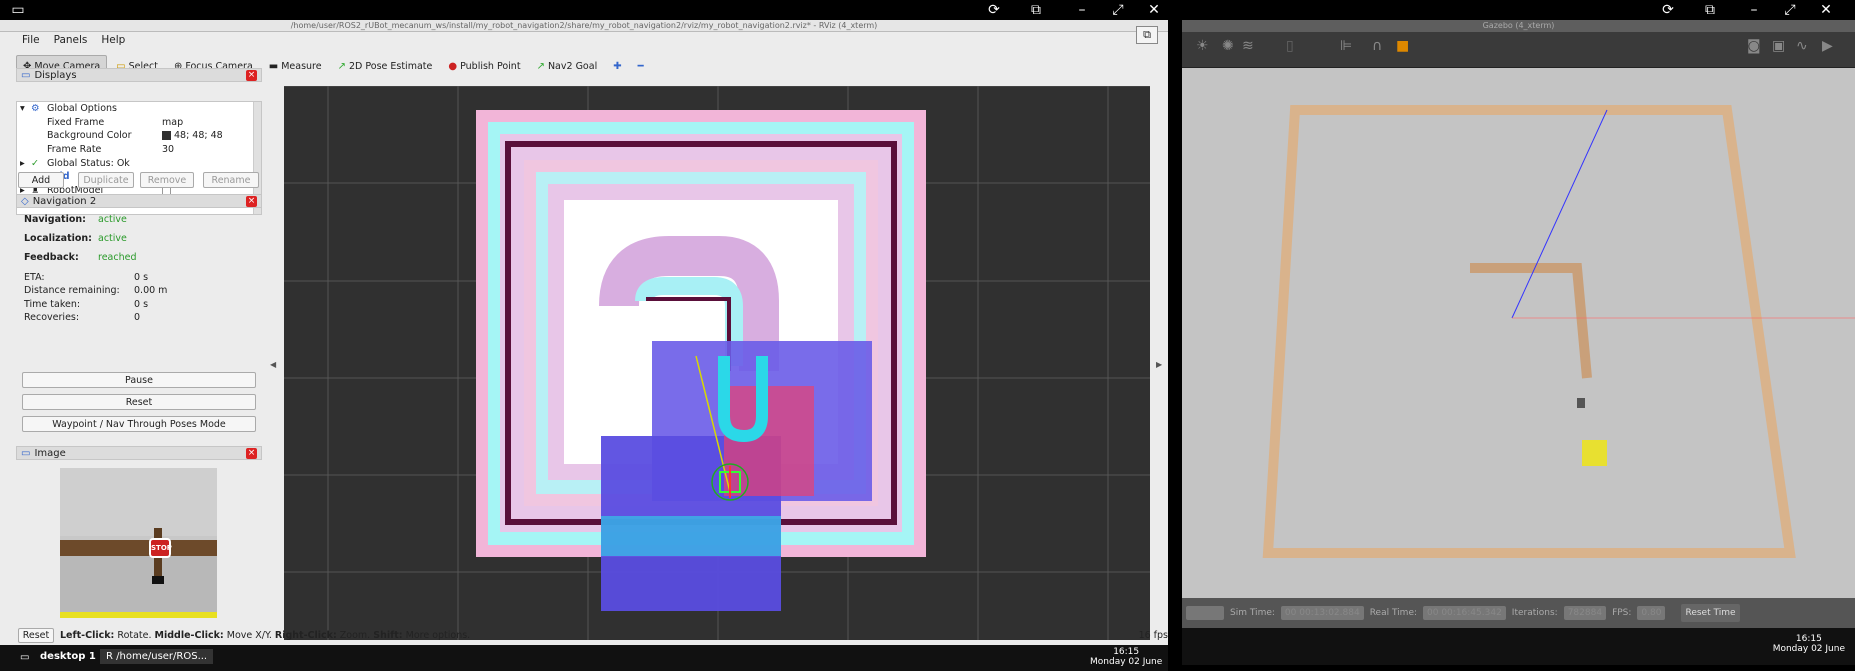 The image size is (1855, 671). What do you see at coordinates (71, 40) in the screenshot?
I see `menu-panels: Panels` at bounding box center [71, 40].